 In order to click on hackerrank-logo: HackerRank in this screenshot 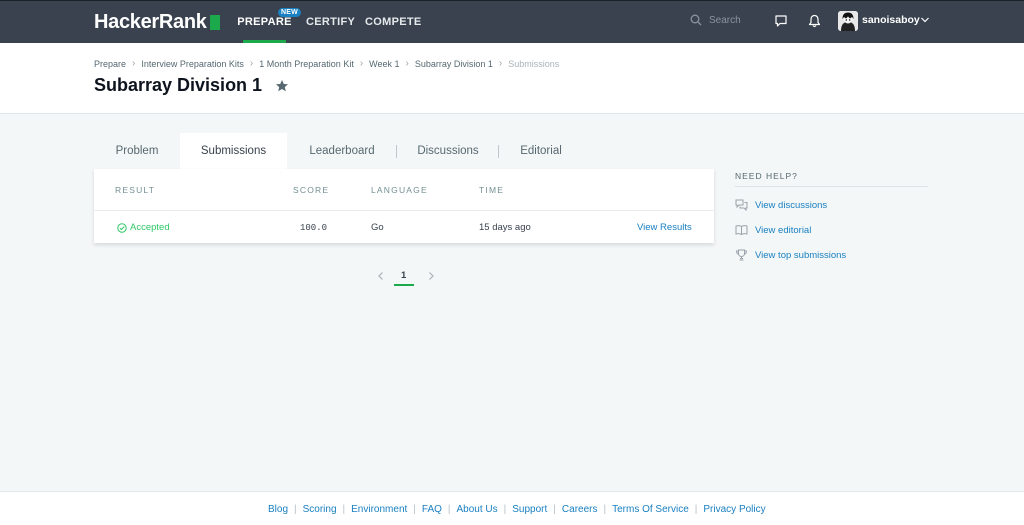, I will do `click(157, 22)`.